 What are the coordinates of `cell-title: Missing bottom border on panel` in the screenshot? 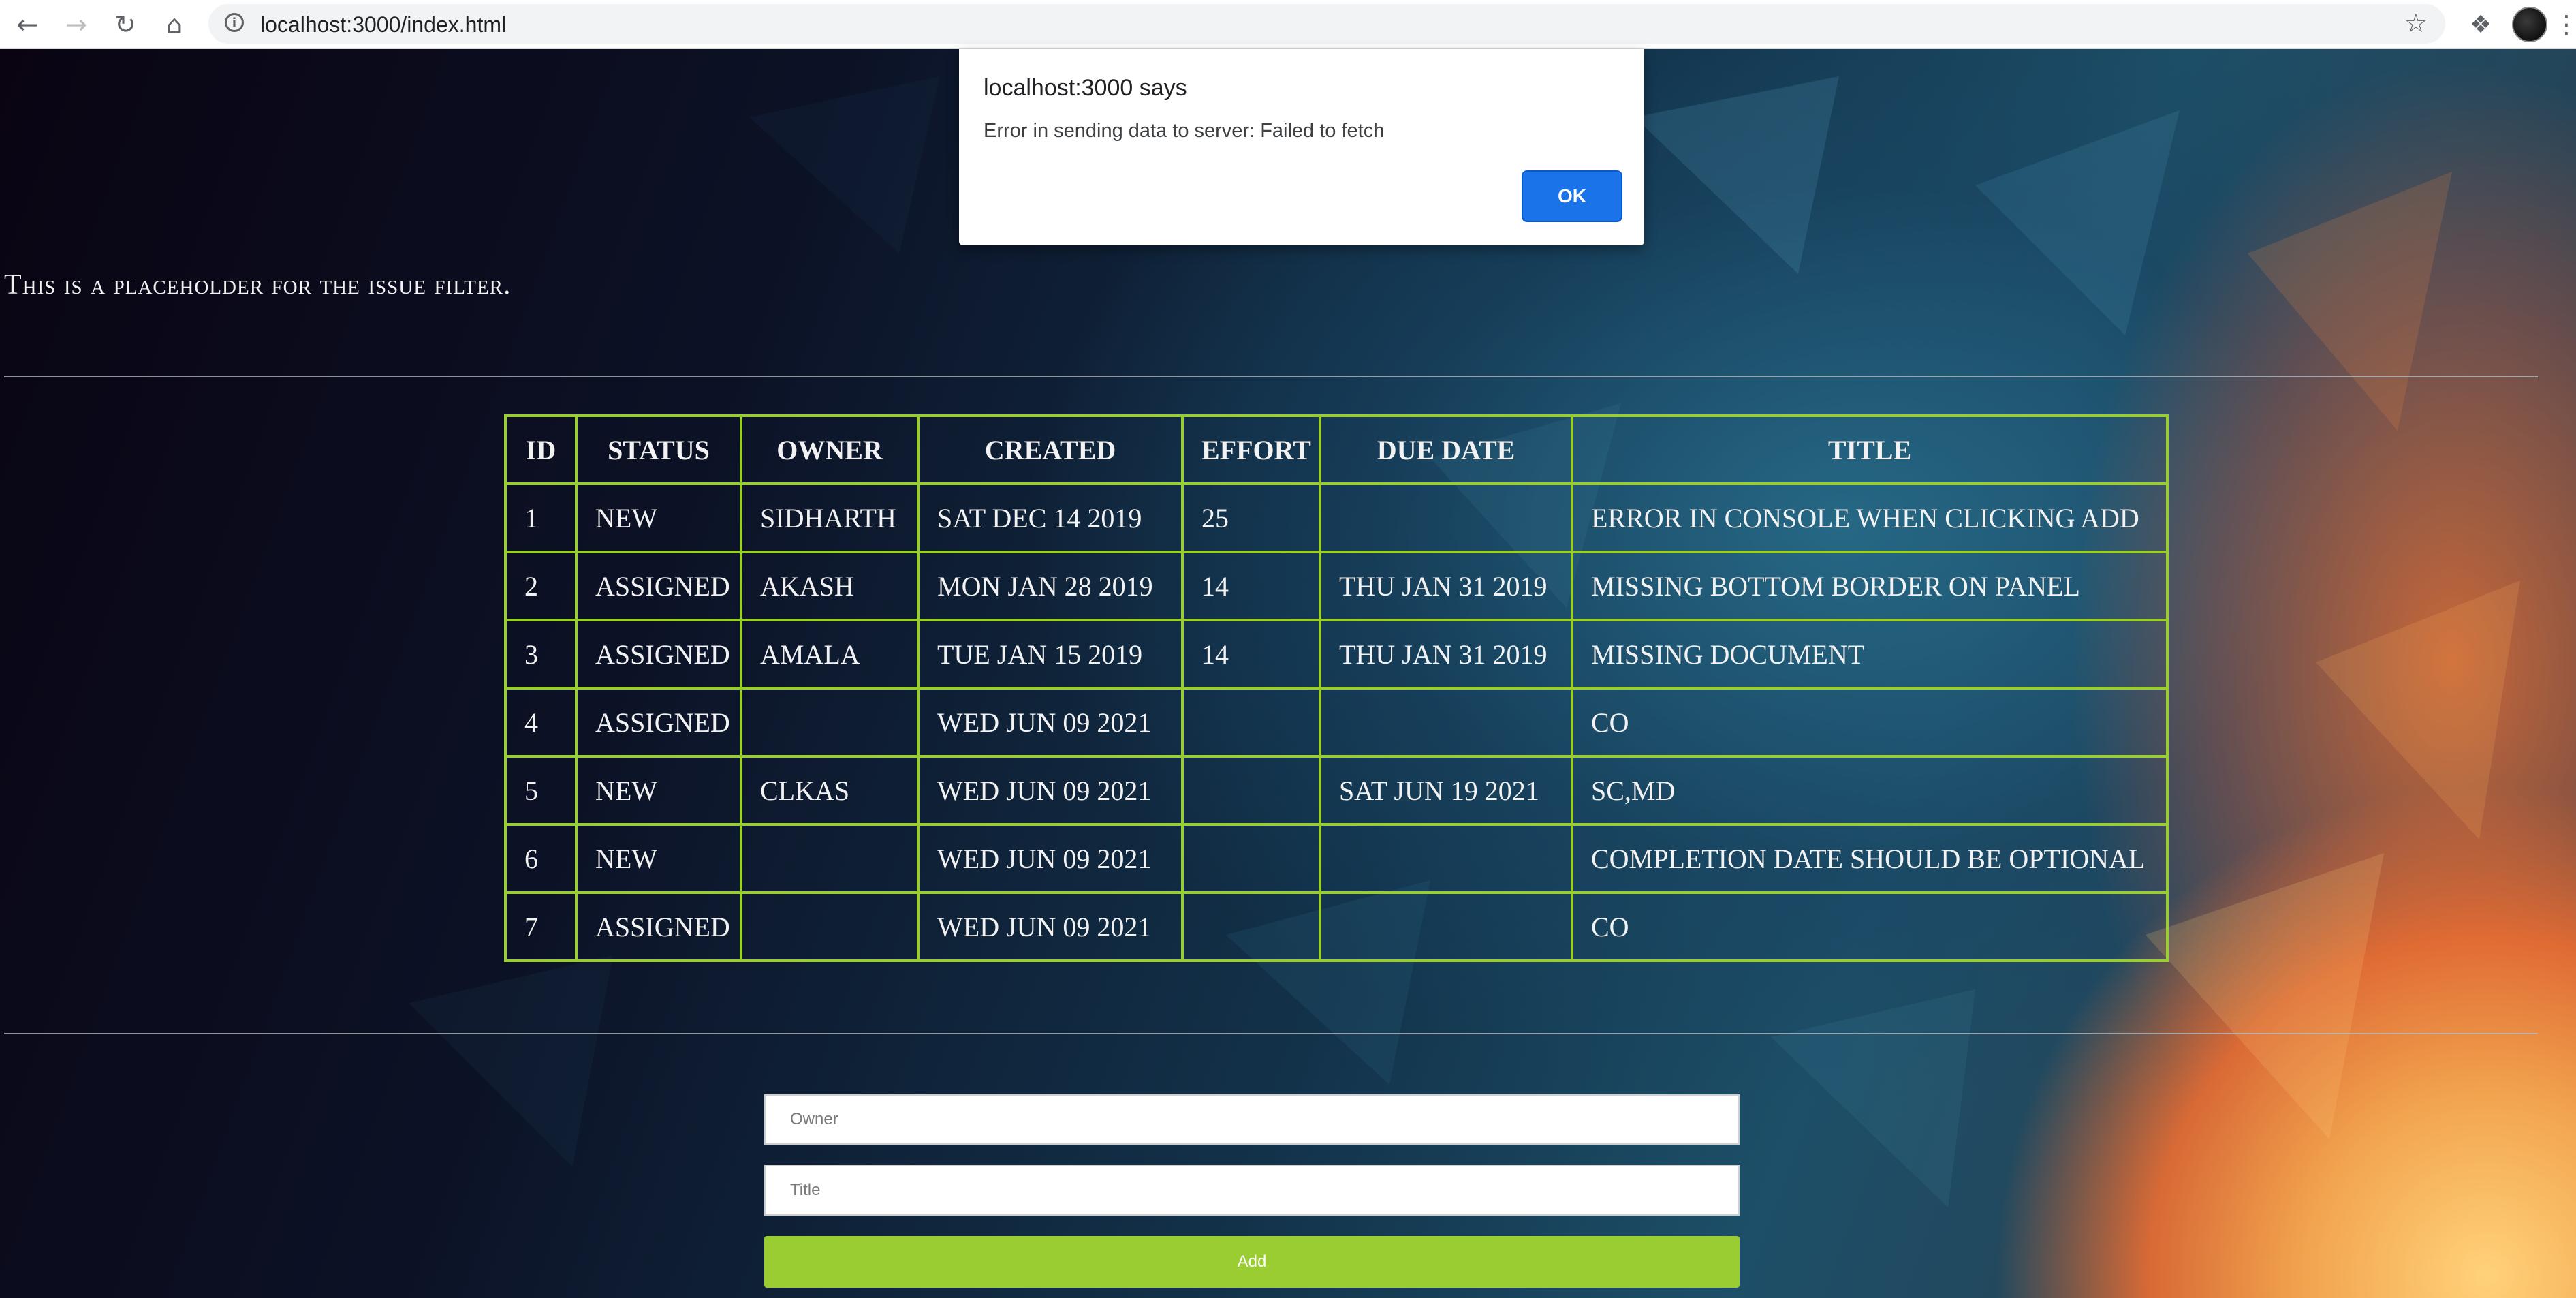 It's located at (1870, 586).